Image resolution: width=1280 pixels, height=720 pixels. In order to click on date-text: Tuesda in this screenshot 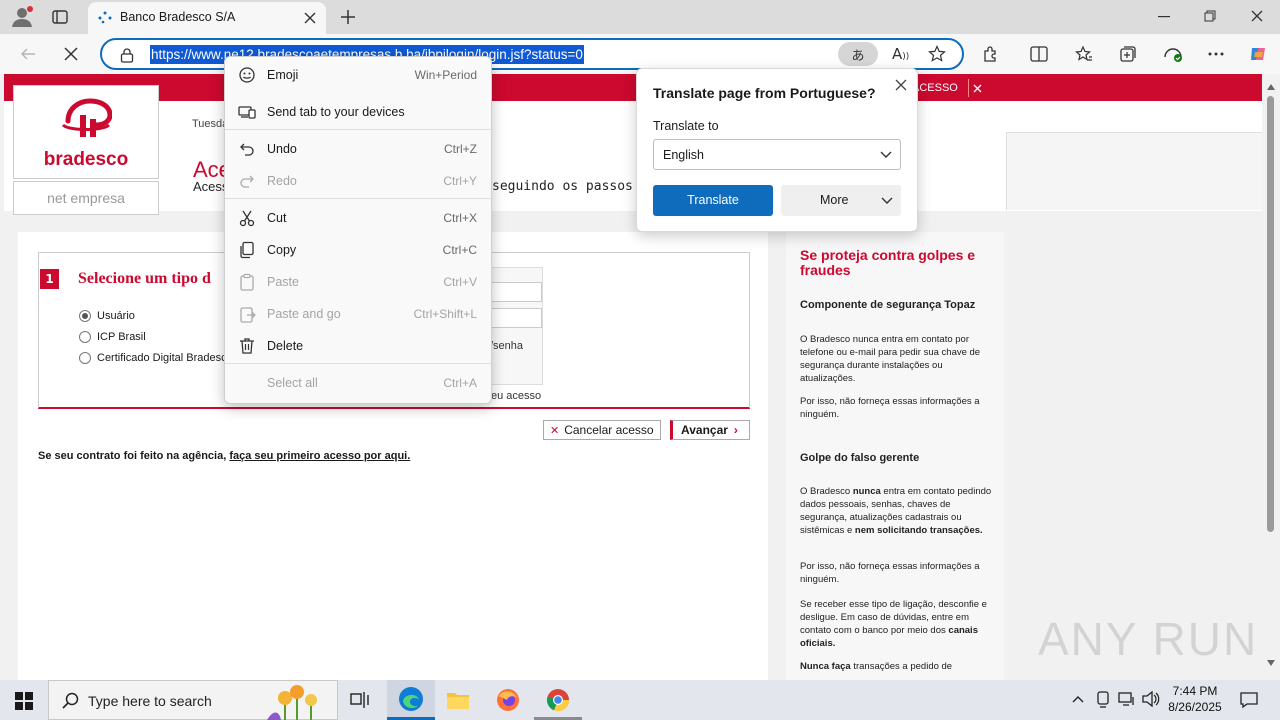, I will do `click(210, 124)`.